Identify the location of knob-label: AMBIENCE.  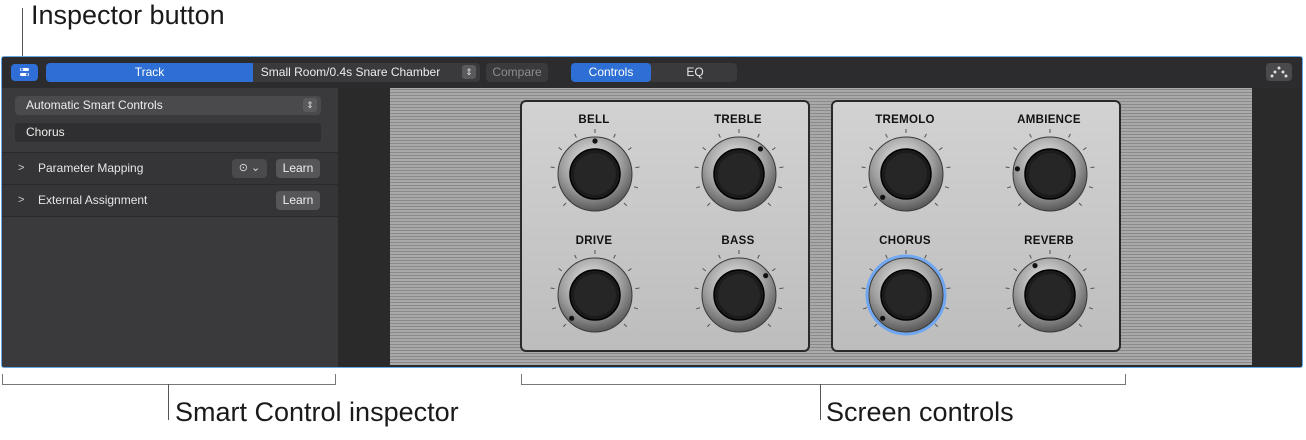
(1049, 120).